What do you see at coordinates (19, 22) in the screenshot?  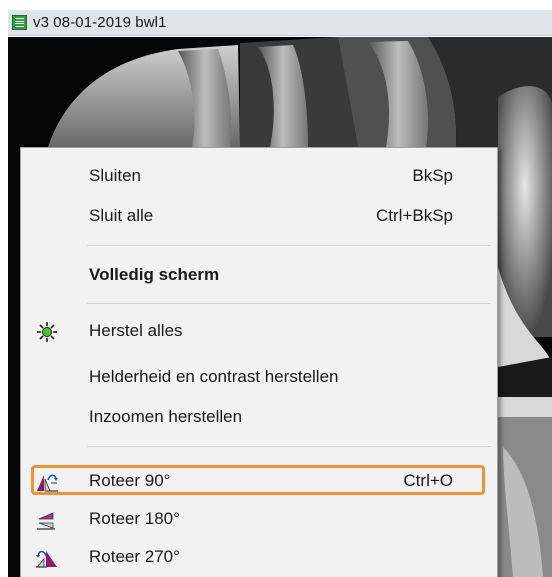 I see `list-document-icon` at bounding box center [19, 22].